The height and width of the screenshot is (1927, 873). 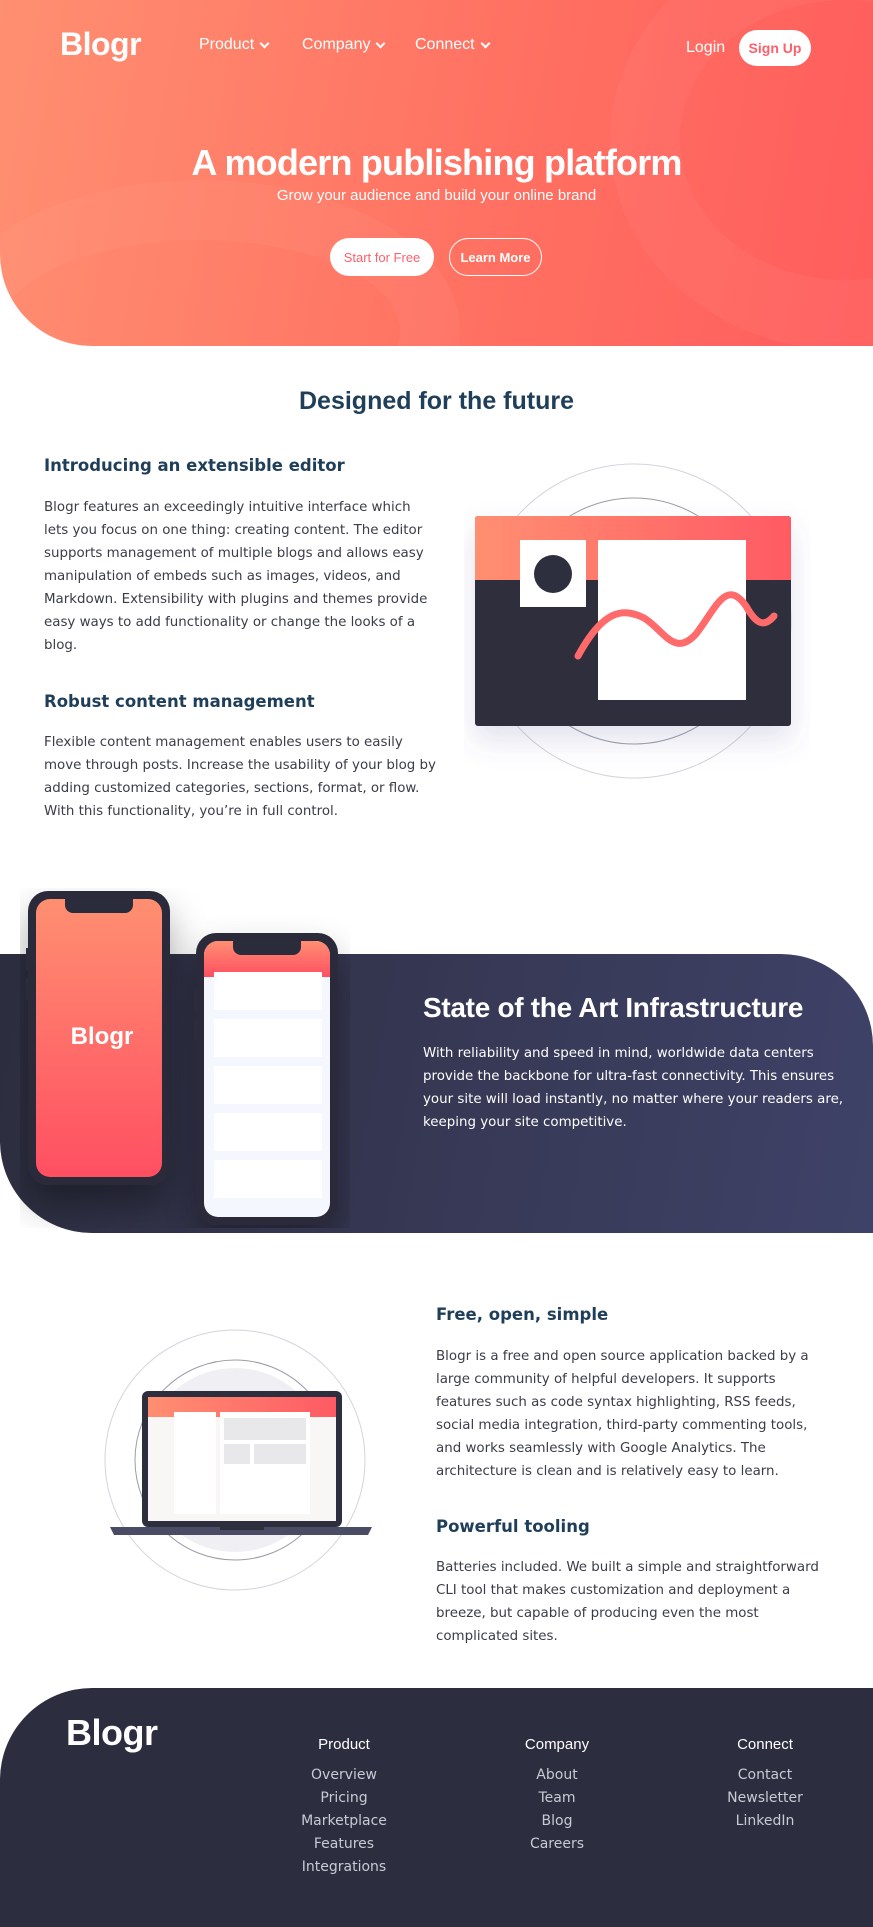 What do you see at coordinates (344, 1844) in the screenshot?
I see `footer-link: Features` at bounding box center [344, 1844].